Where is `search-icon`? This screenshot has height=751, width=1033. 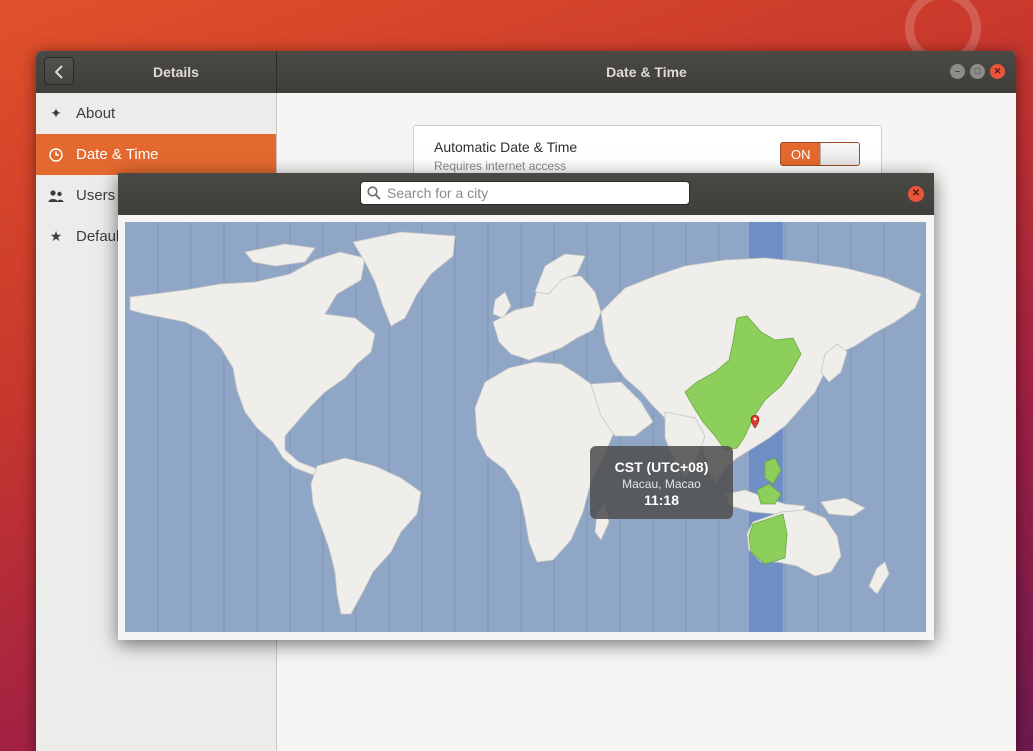
search-icon is located at coordinates (374, 193).